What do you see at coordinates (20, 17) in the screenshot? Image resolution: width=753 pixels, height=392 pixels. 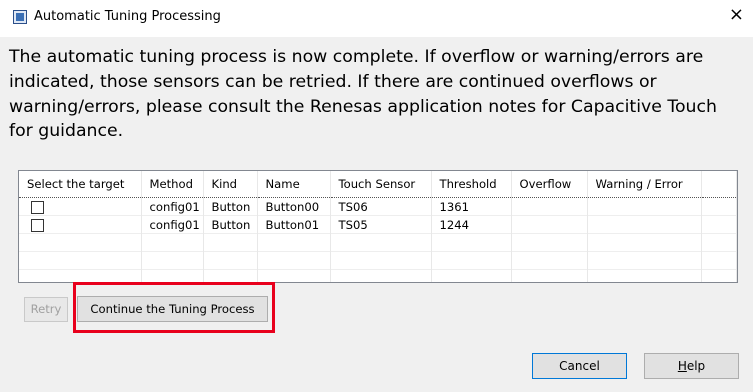 I see `app-window-icon` at bounding box center [20, 17].